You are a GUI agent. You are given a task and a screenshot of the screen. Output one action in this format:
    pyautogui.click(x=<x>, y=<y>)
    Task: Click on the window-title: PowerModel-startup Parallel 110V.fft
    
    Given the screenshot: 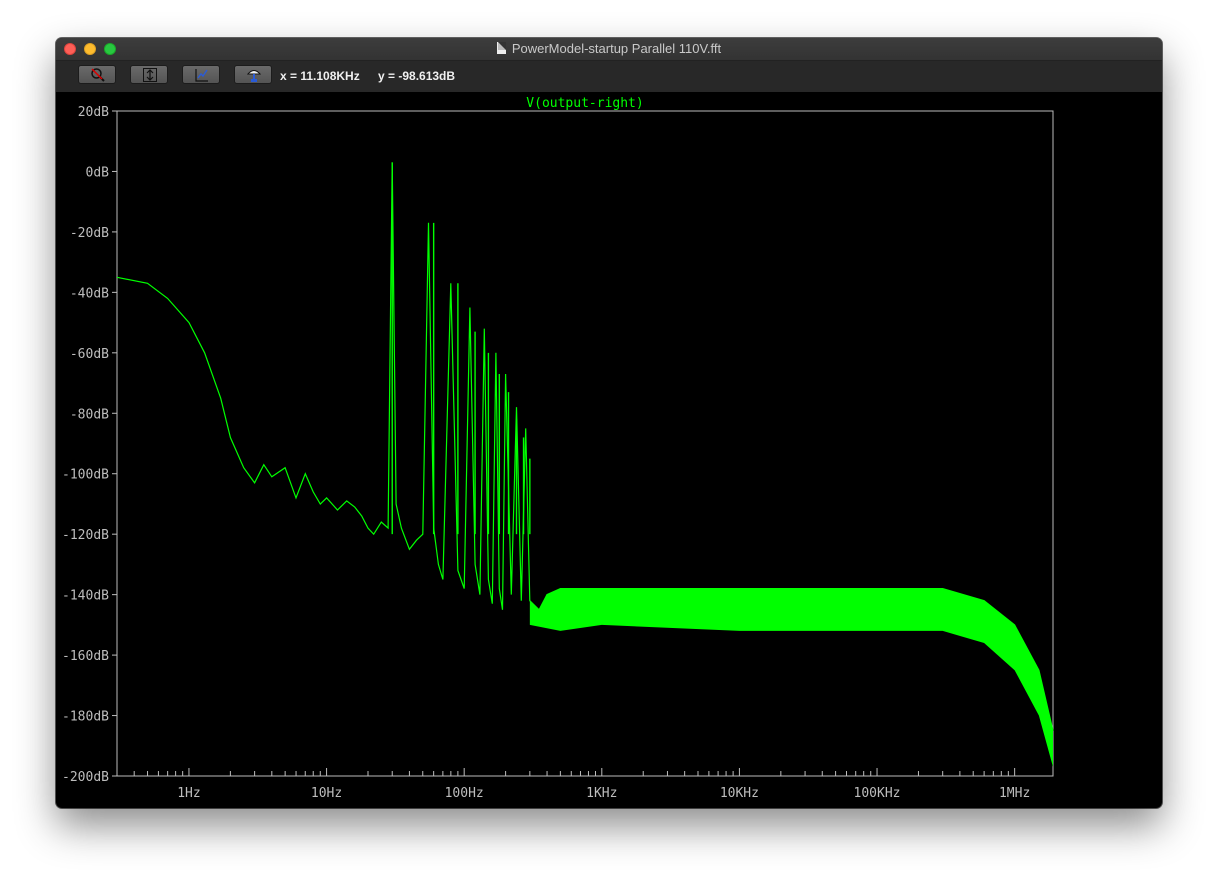 What is the action you would take?
    pyautogui.click(x=609, y=49)
    